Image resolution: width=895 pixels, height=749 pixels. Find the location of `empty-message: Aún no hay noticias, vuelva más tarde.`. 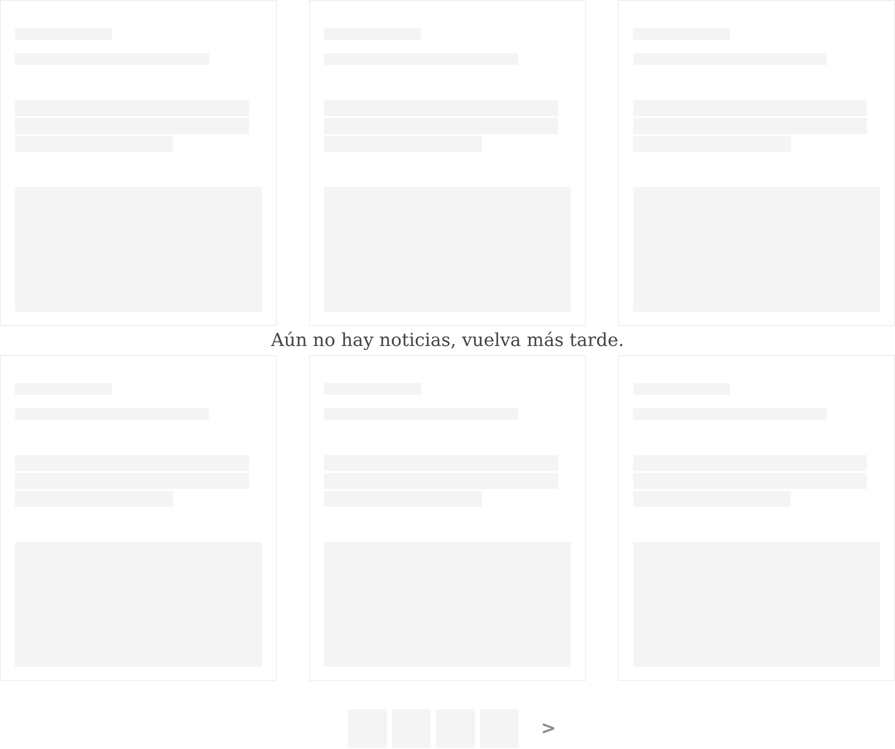

empty-message: Aún no hay noticias, vuelva más tarde. is located at coordinates (447, 341).